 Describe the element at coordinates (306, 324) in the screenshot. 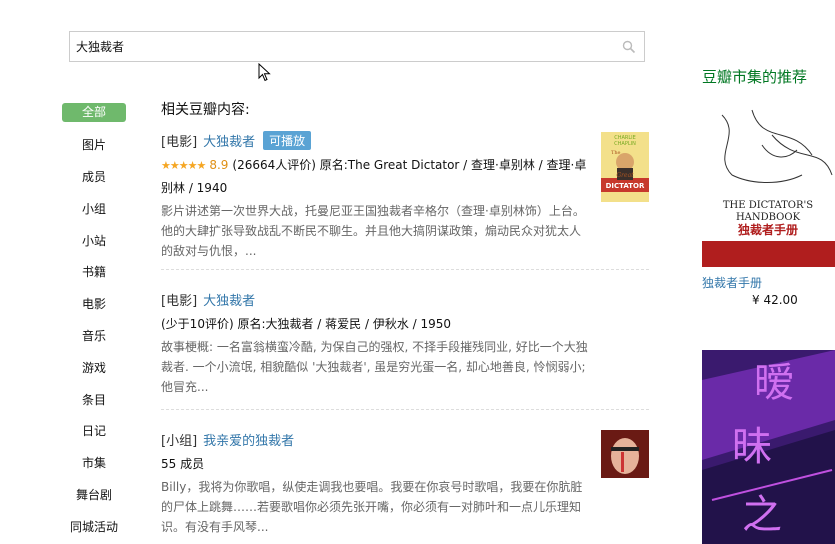

I see `result-meta: (少于10评价) 原名:大独裁者 / 蒋爱民 / 伊秋水 / 1950` at that location.